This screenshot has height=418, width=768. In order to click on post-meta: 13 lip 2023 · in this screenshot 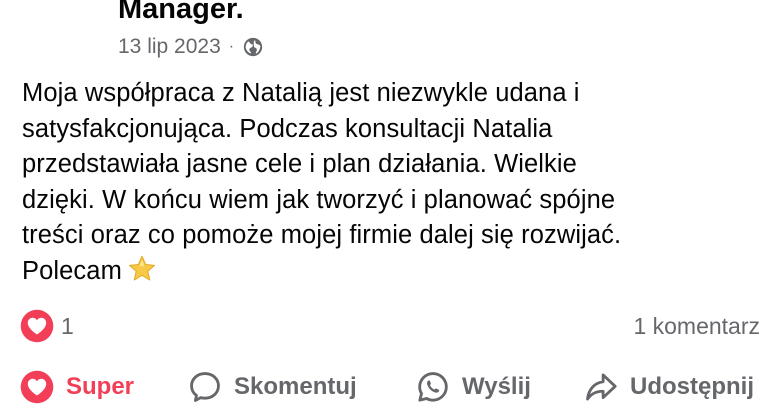, I will do `click(191, 47)`.